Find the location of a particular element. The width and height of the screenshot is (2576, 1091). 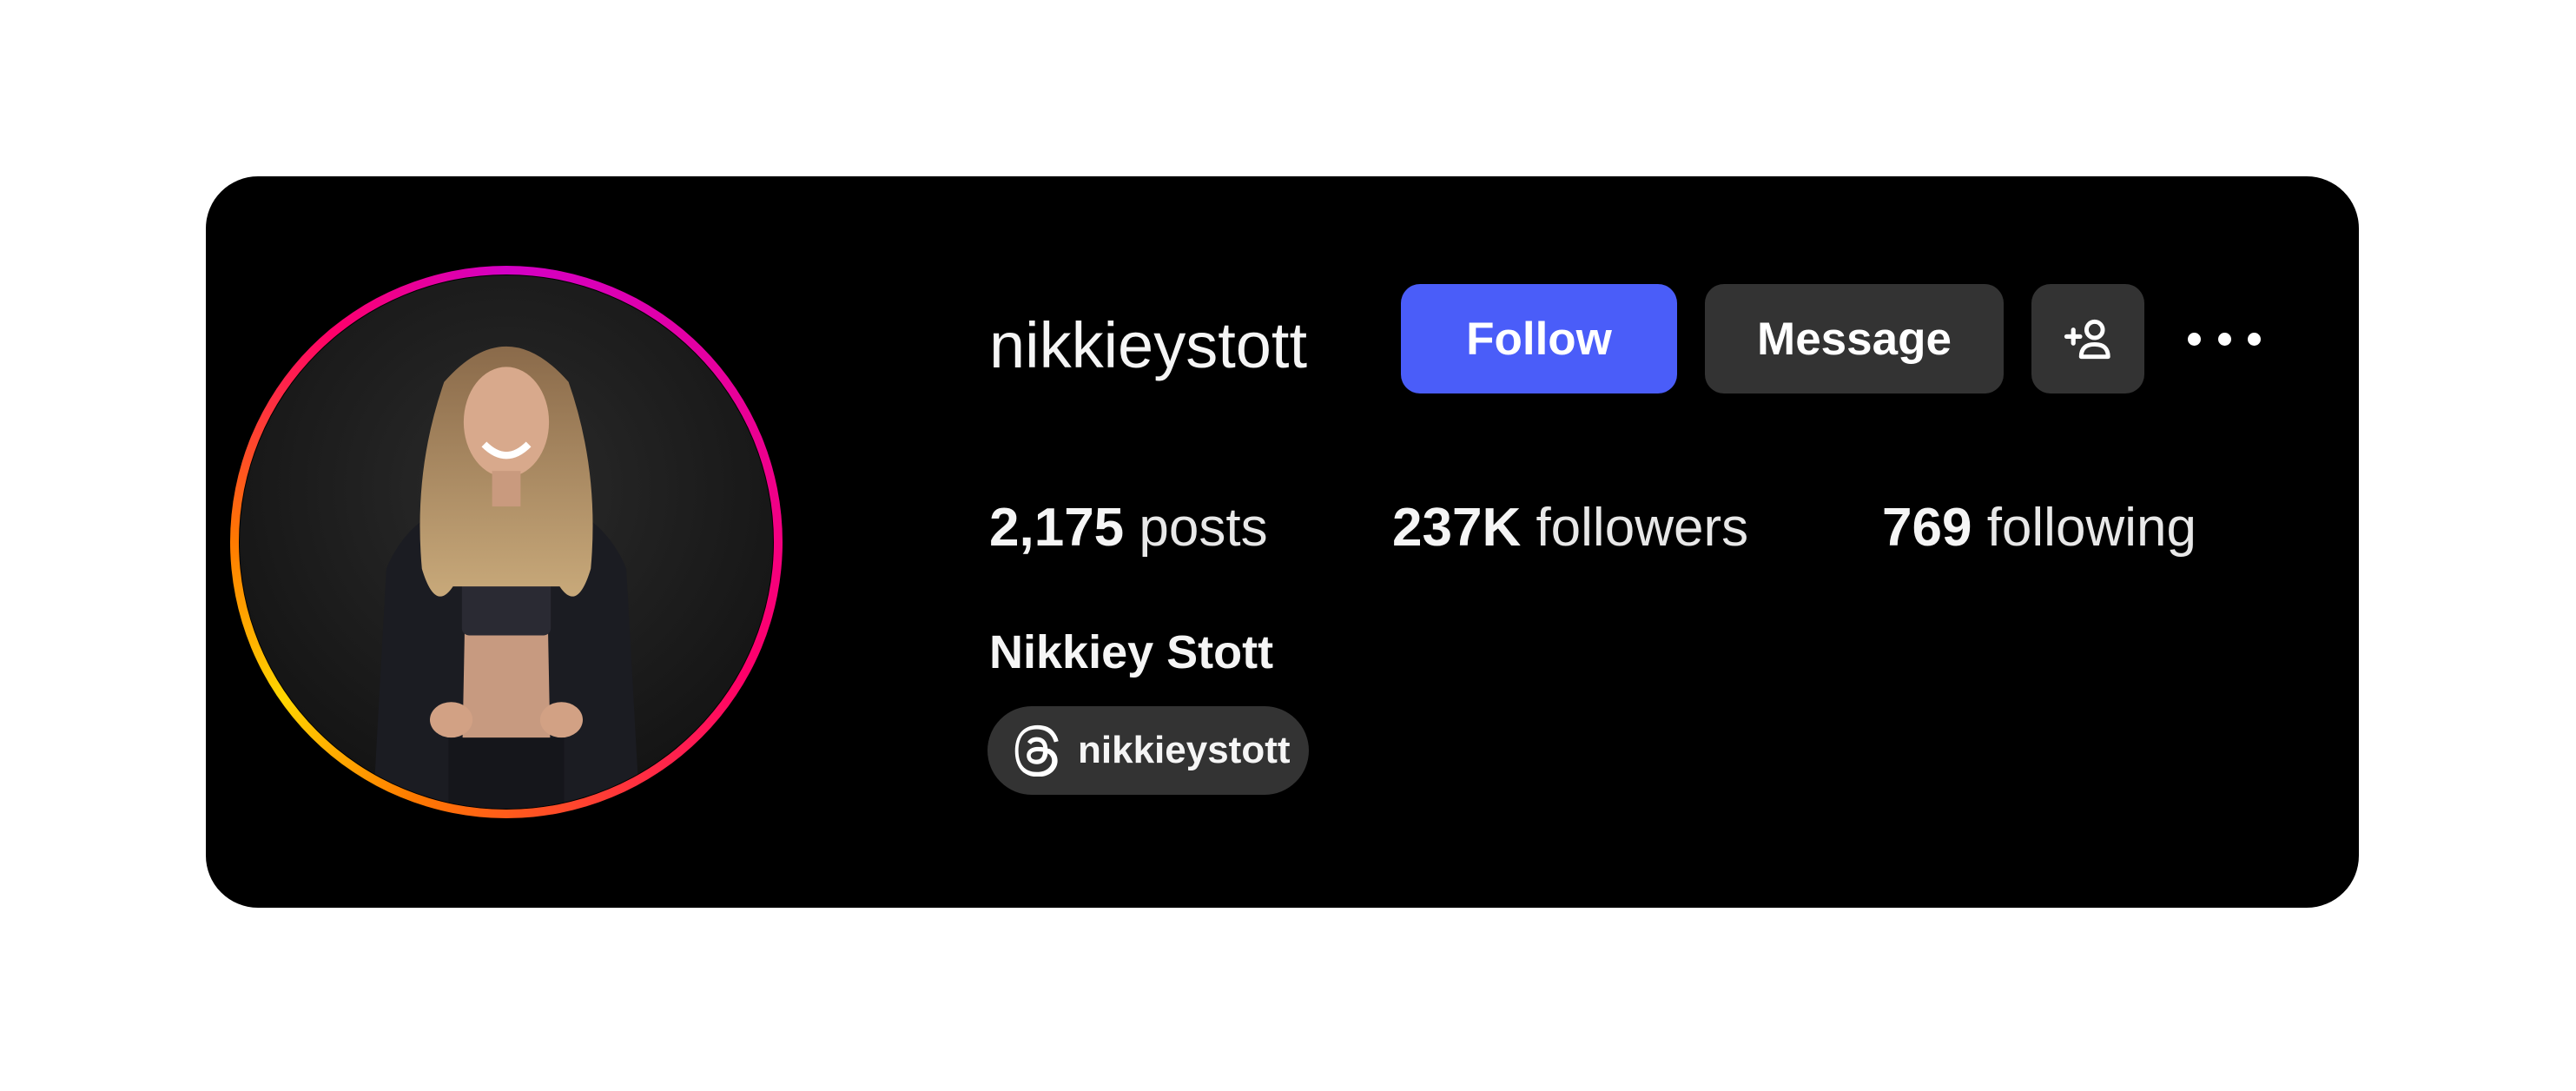

threads-handle: nikkieystott is located at coordinates (1184, 750).